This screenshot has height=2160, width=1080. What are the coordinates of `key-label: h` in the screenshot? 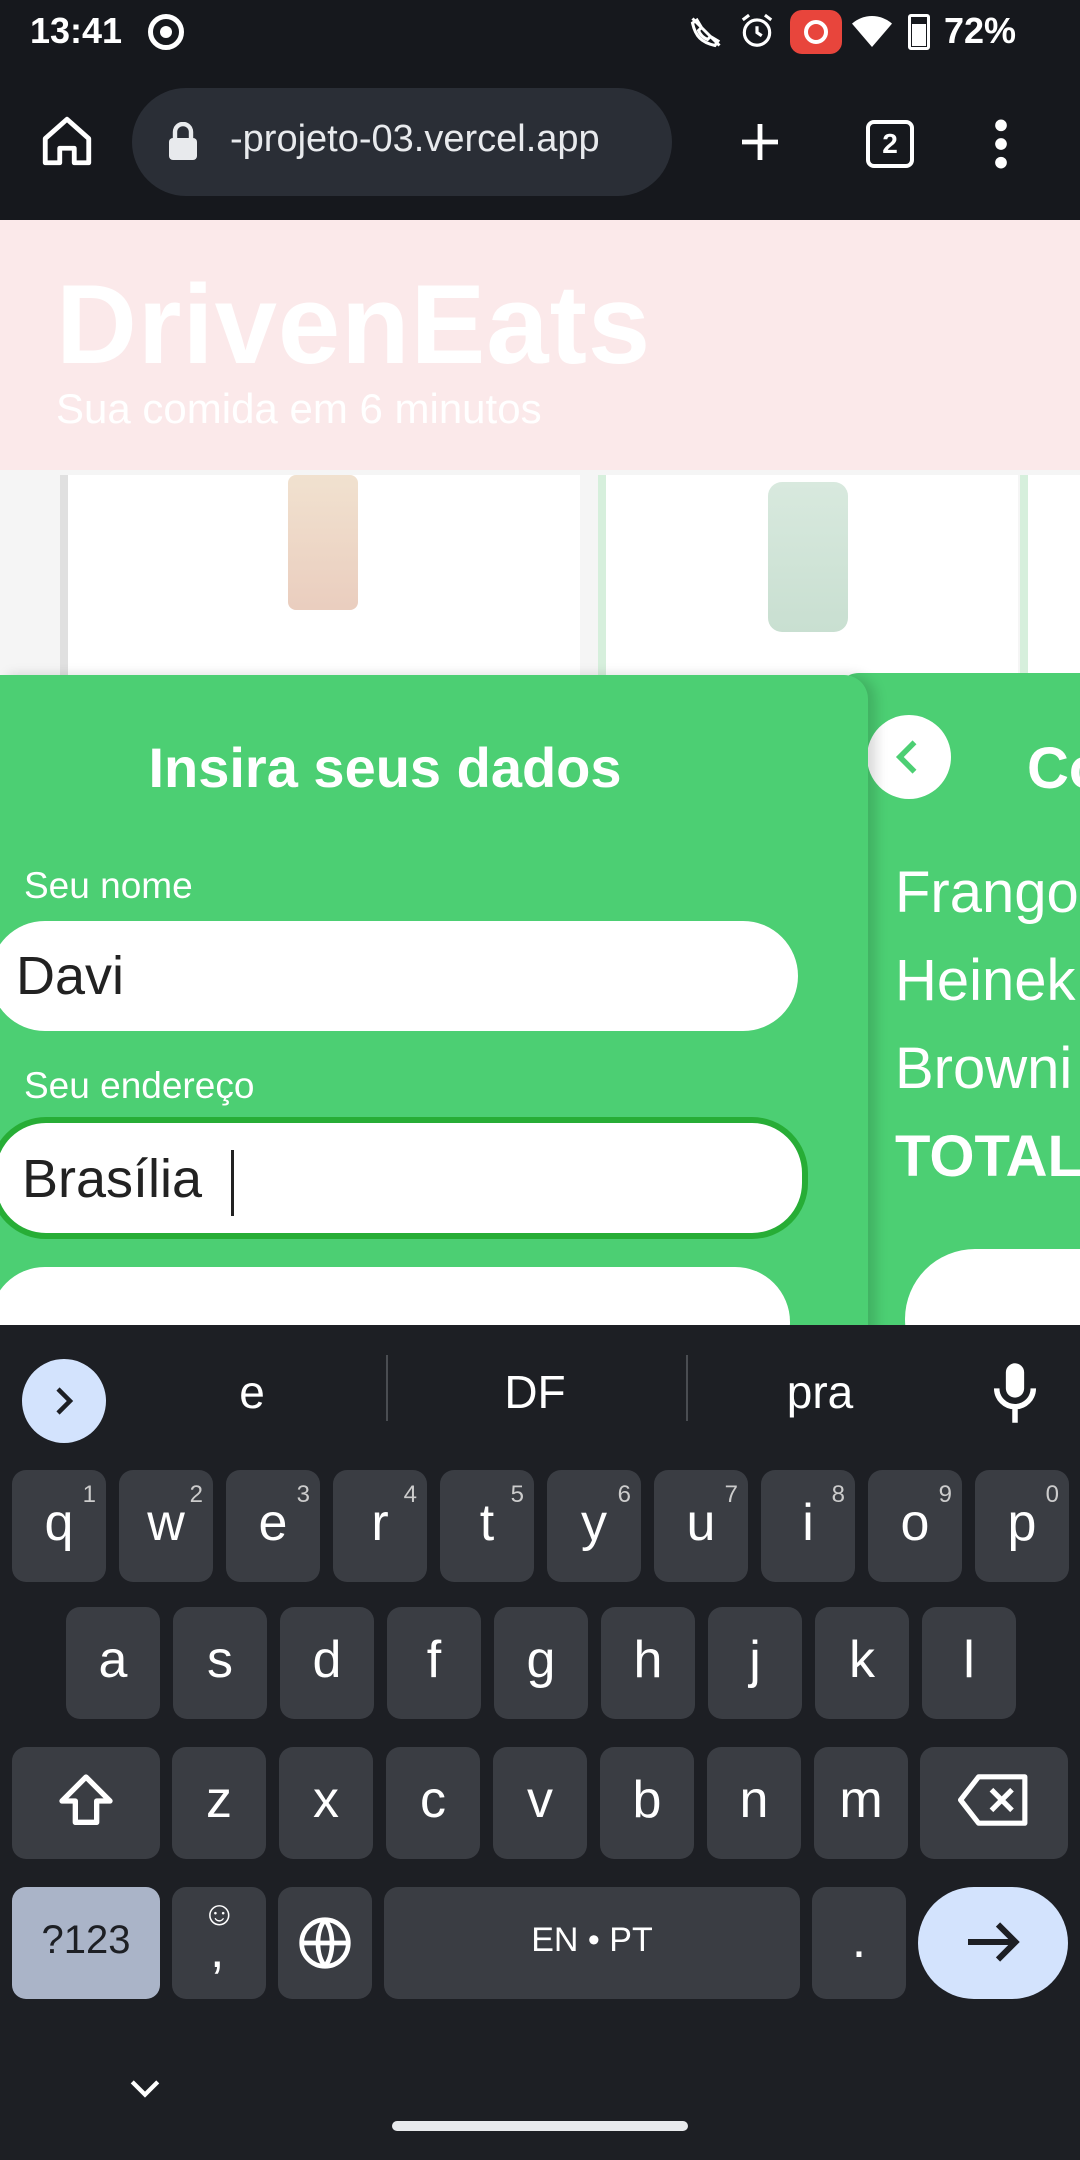 It's located at (648, 1660).